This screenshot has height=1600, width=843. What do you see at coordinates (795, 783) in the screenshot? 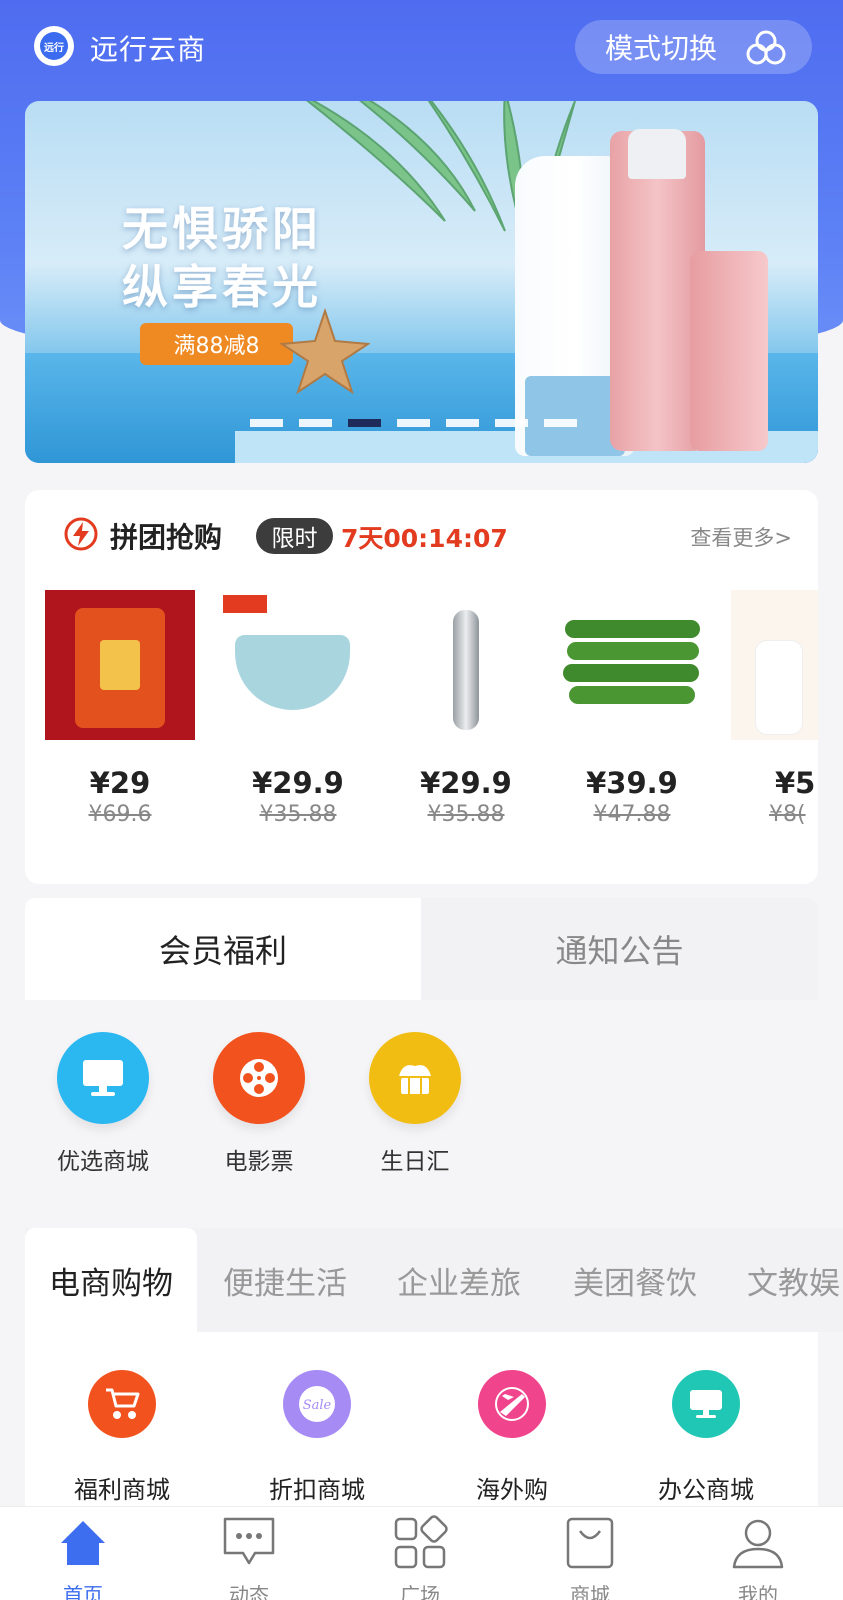
I see `goods-price: ¥5` at bounding box center [795, 783].